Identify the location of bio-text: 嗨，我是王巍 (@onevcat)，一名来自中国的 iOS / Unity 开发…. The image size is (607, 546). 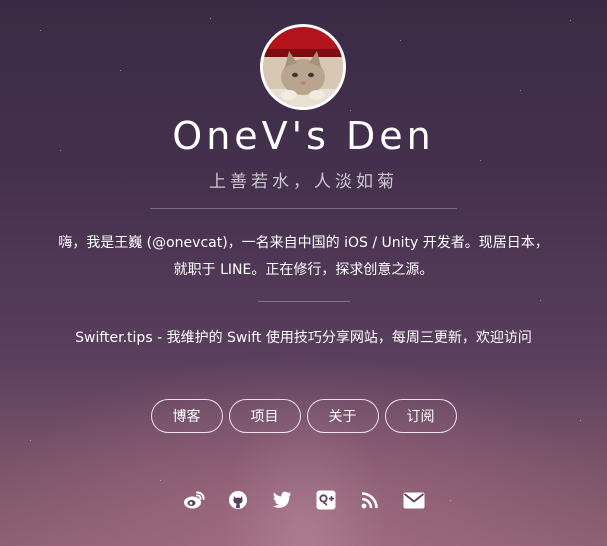
(303, 257).